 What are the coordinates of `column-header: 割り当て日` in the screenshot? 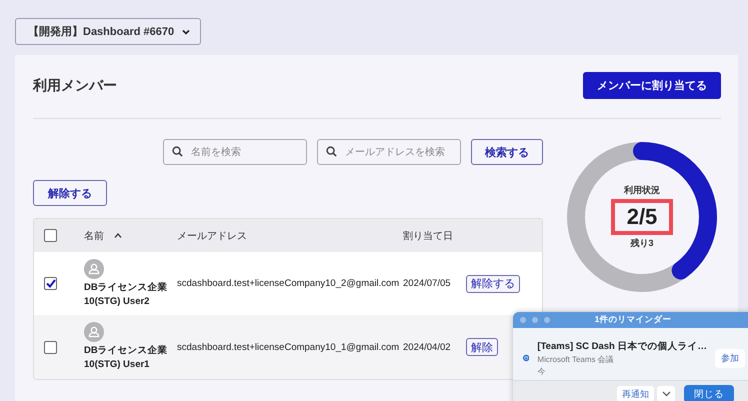 It's located at (428, 236).